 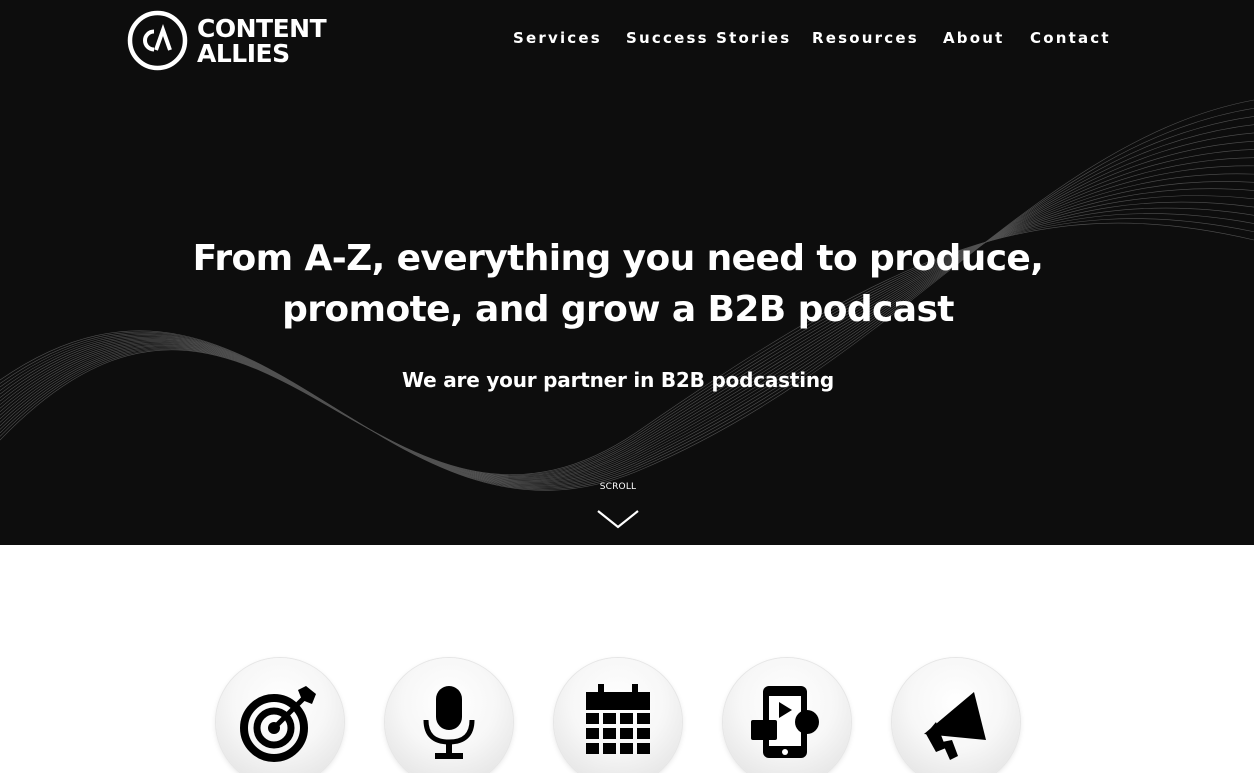 I want to click on scroll-label: SCROLL, so click(x=618, y=487).